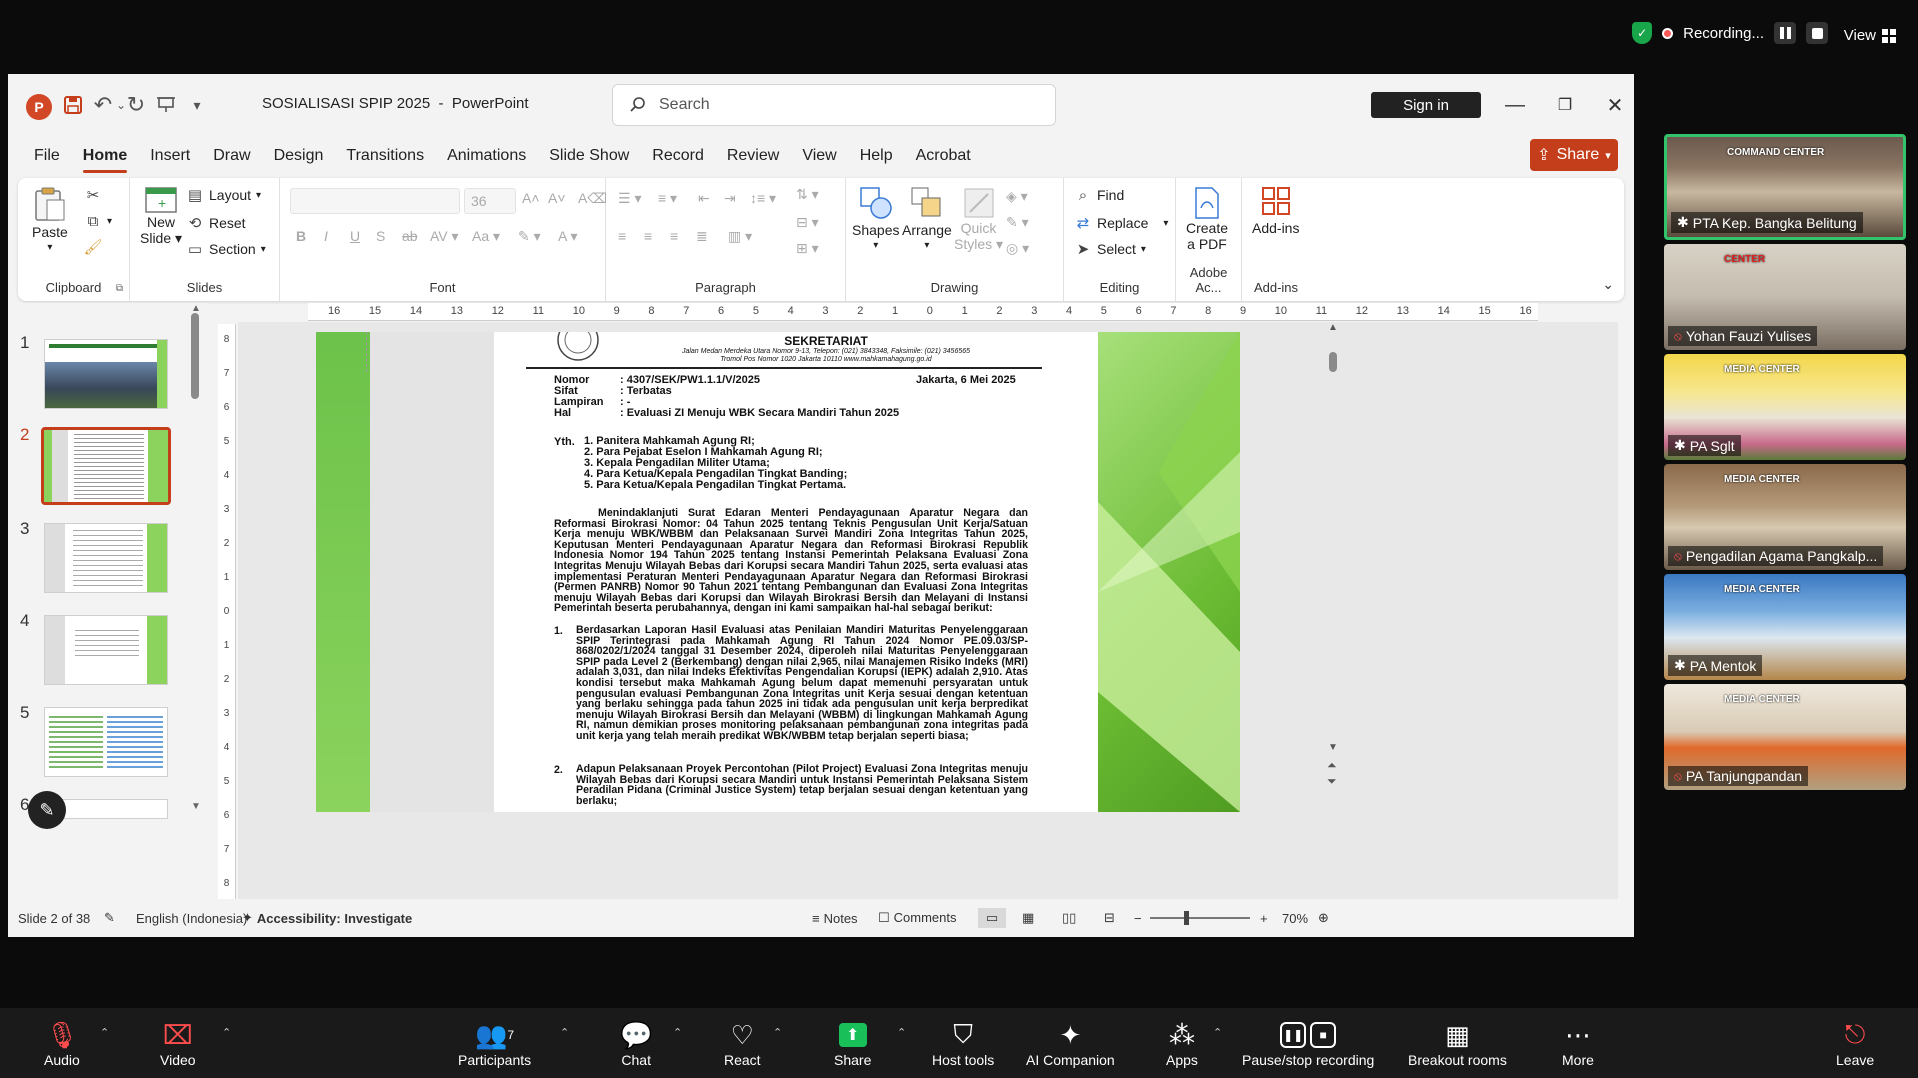  What do you see at coordinates (674, 236) in the screenshot?
I see `align-right-icon: ≡` at bounding box center [674, 236].